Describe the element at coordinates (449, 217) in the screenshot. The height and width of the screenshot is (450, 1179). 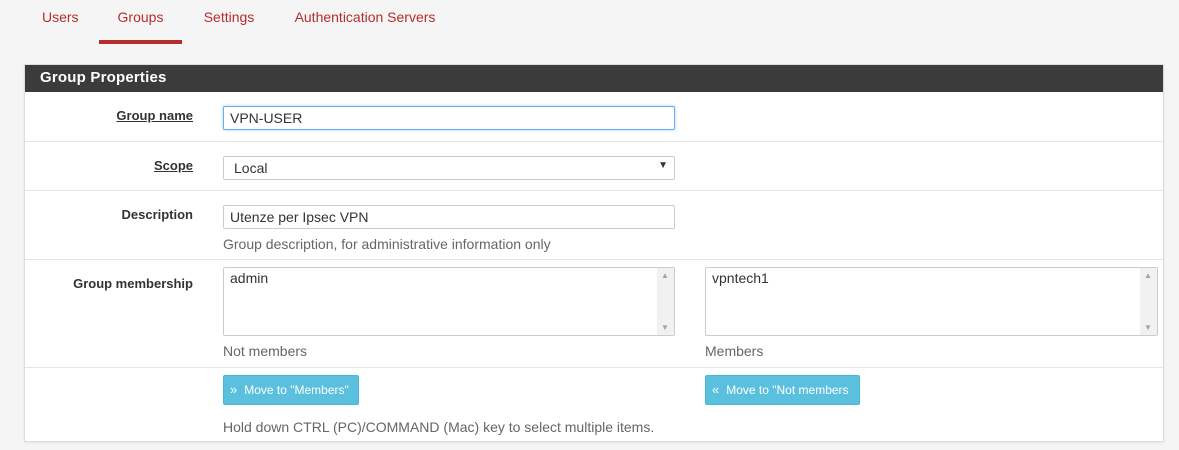
I see `description-input: Utenze per Ipsec VPN` at that location.